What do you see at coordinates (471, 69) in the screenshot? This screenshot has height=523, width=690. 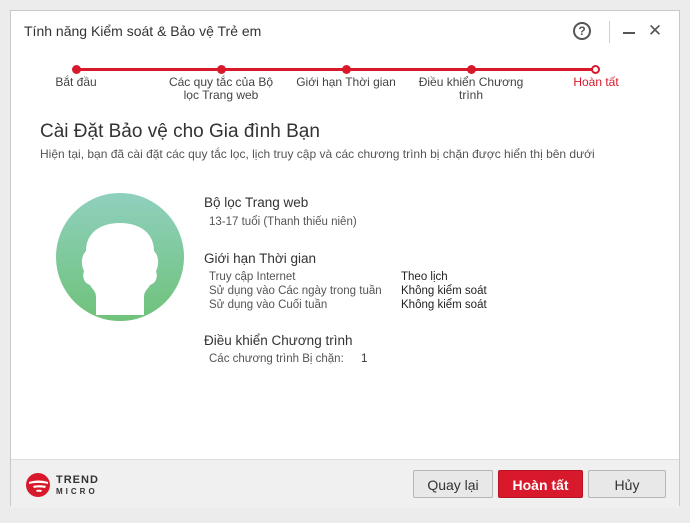 I see `step-dot-program-control` at bounding box center [471, 69].